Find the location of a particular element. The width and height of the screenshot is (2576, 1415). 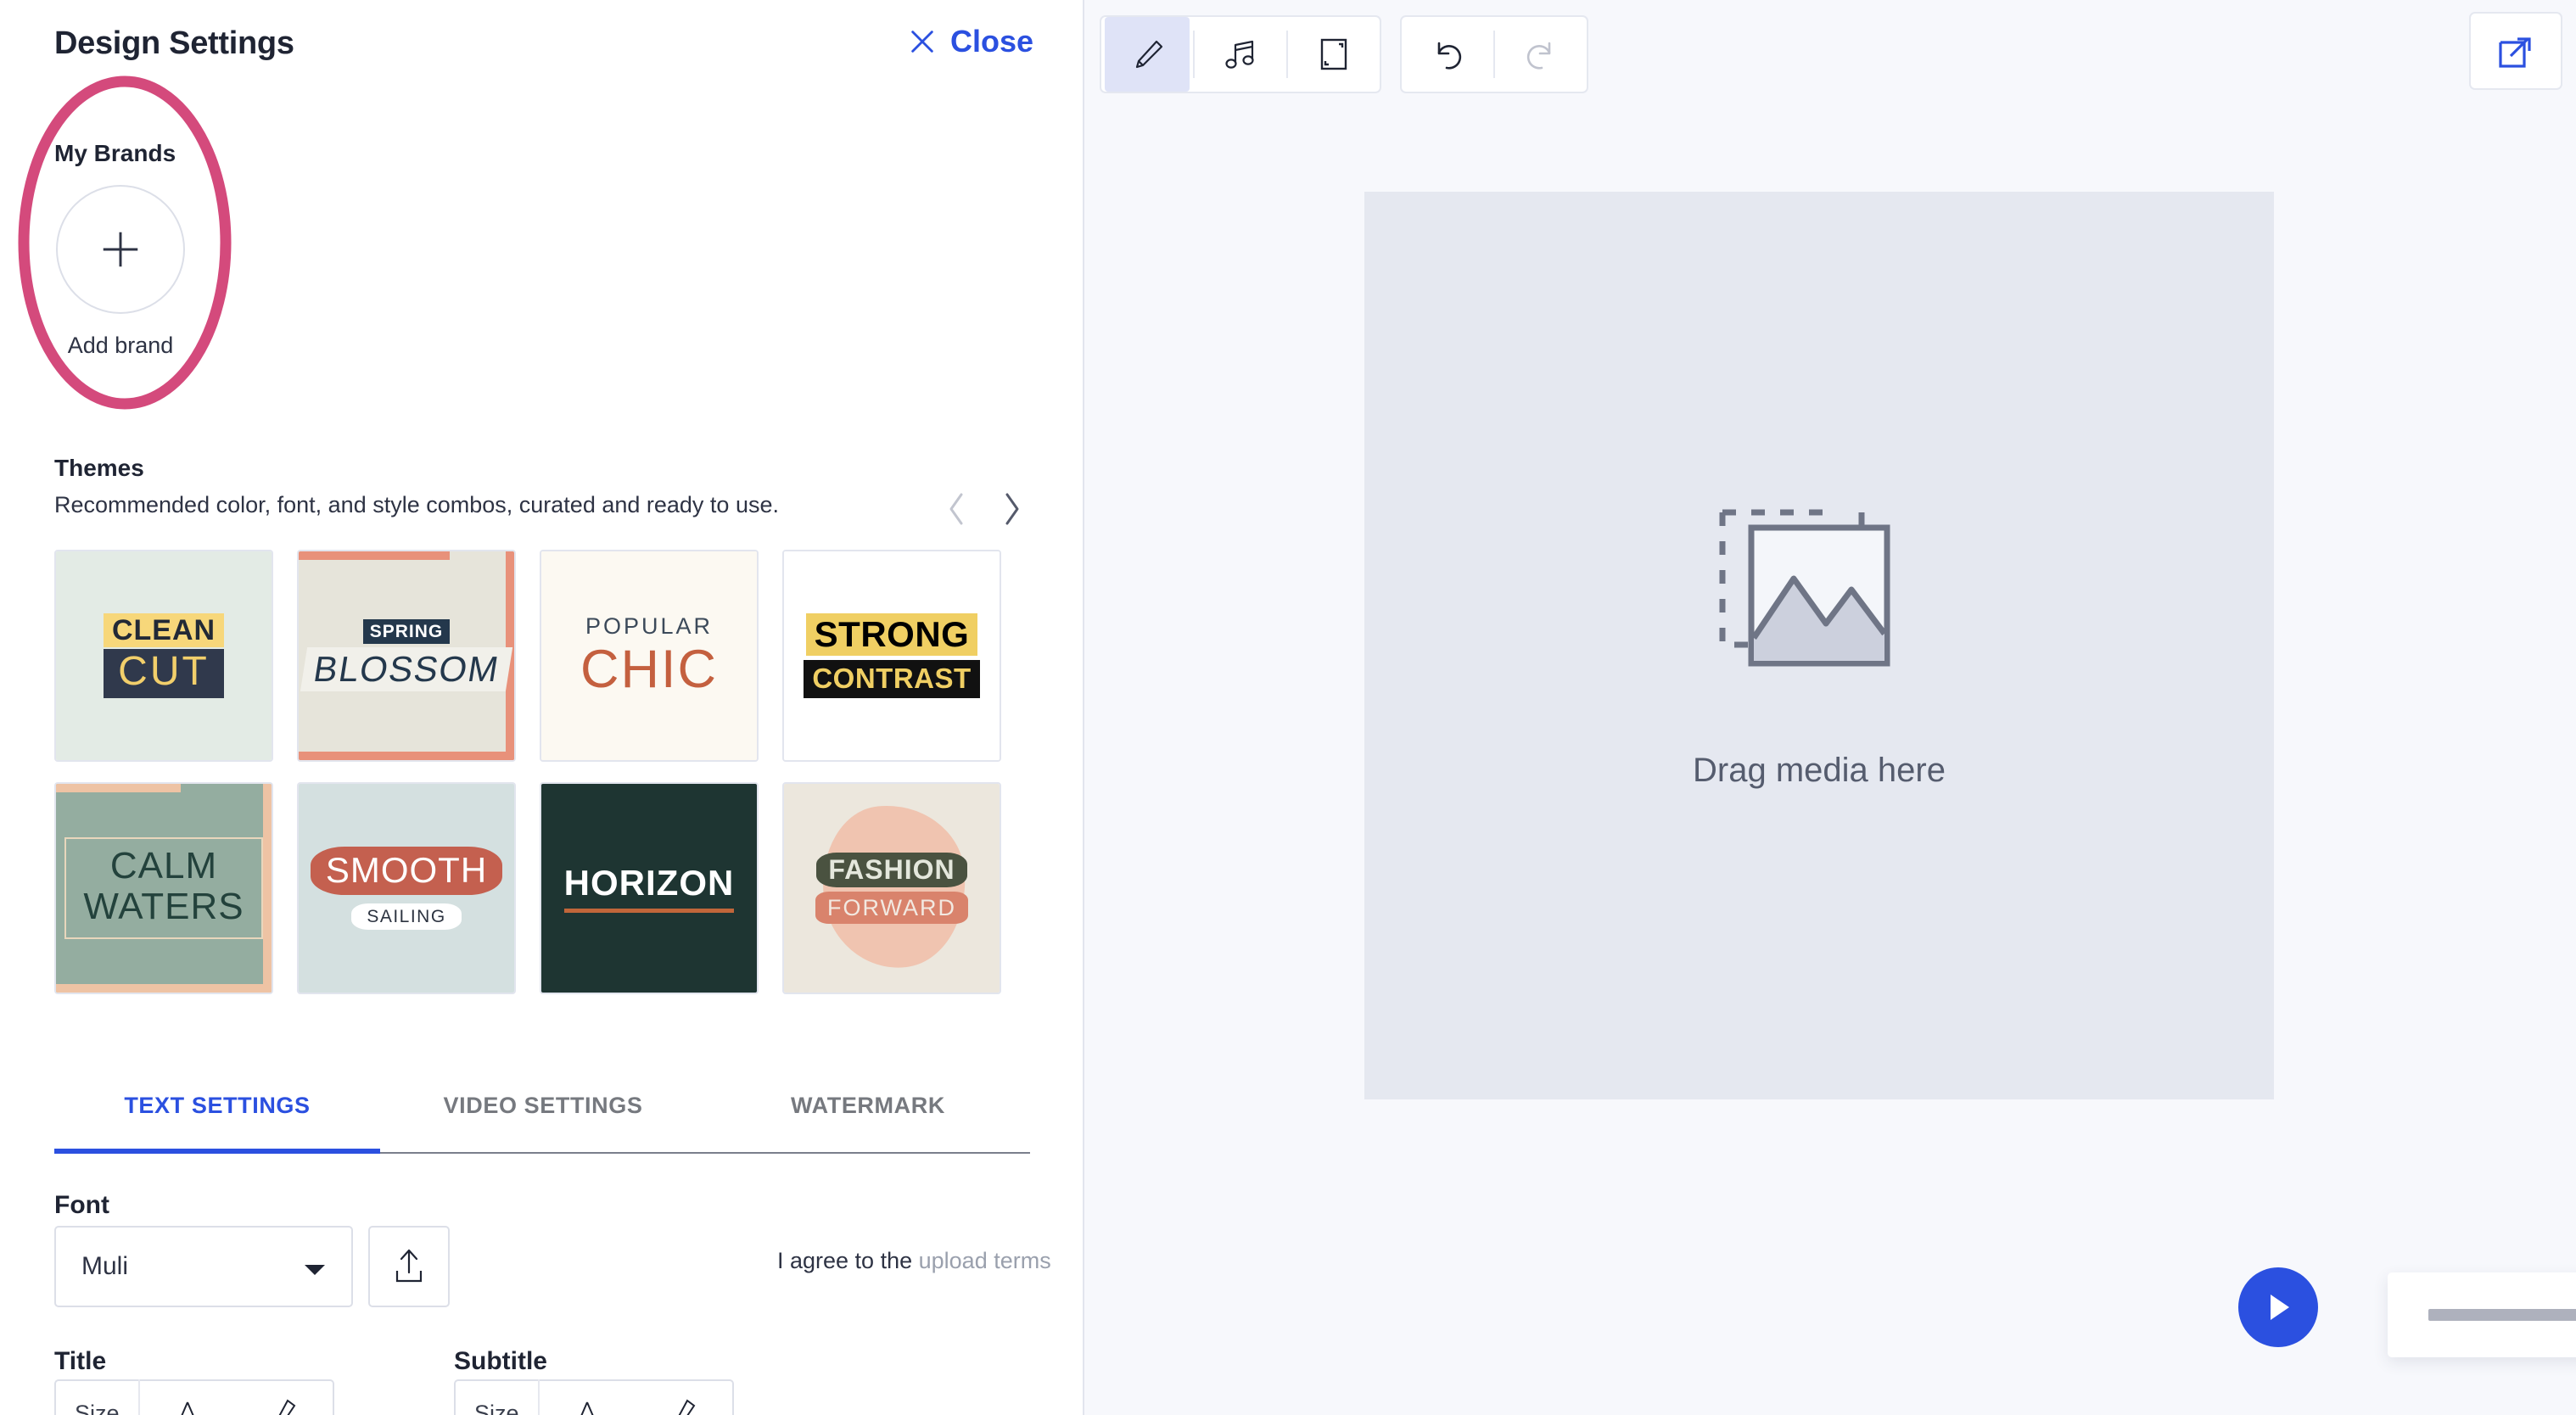

settings-tabs: TEXT SETTINGS VIDEO SETTINGS WATERMARK is located at coordinates (542, 1118).